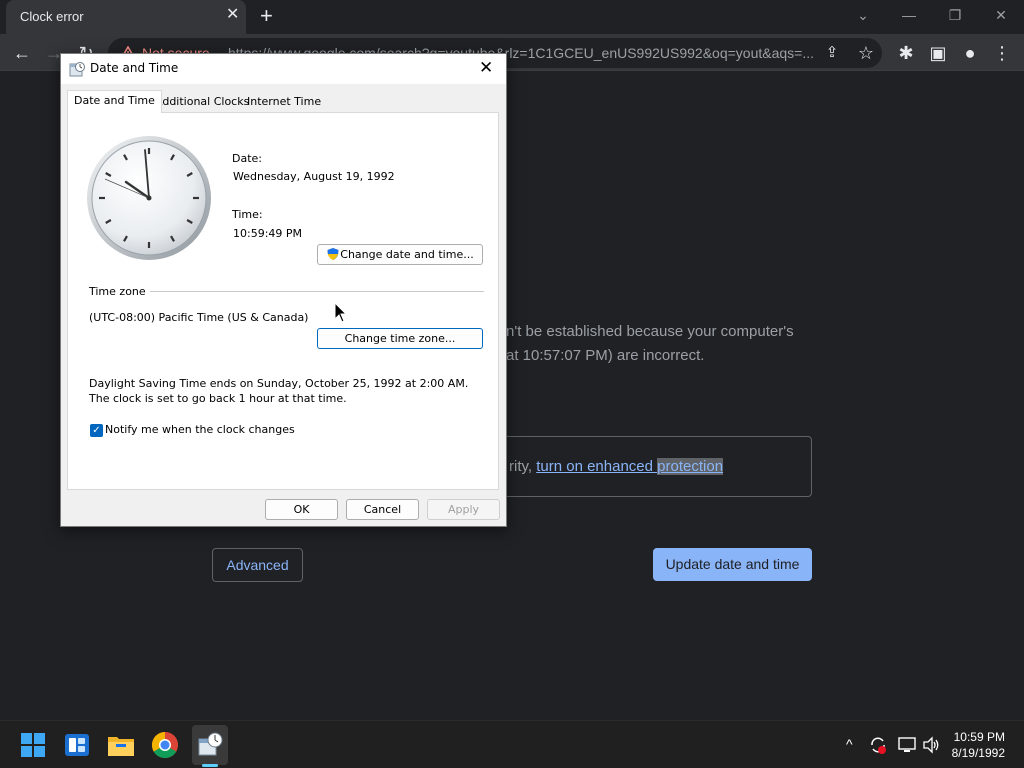 The height and width of the screenshot is (768, 1024). I want to click on widgets-icon, so click(77, 745).